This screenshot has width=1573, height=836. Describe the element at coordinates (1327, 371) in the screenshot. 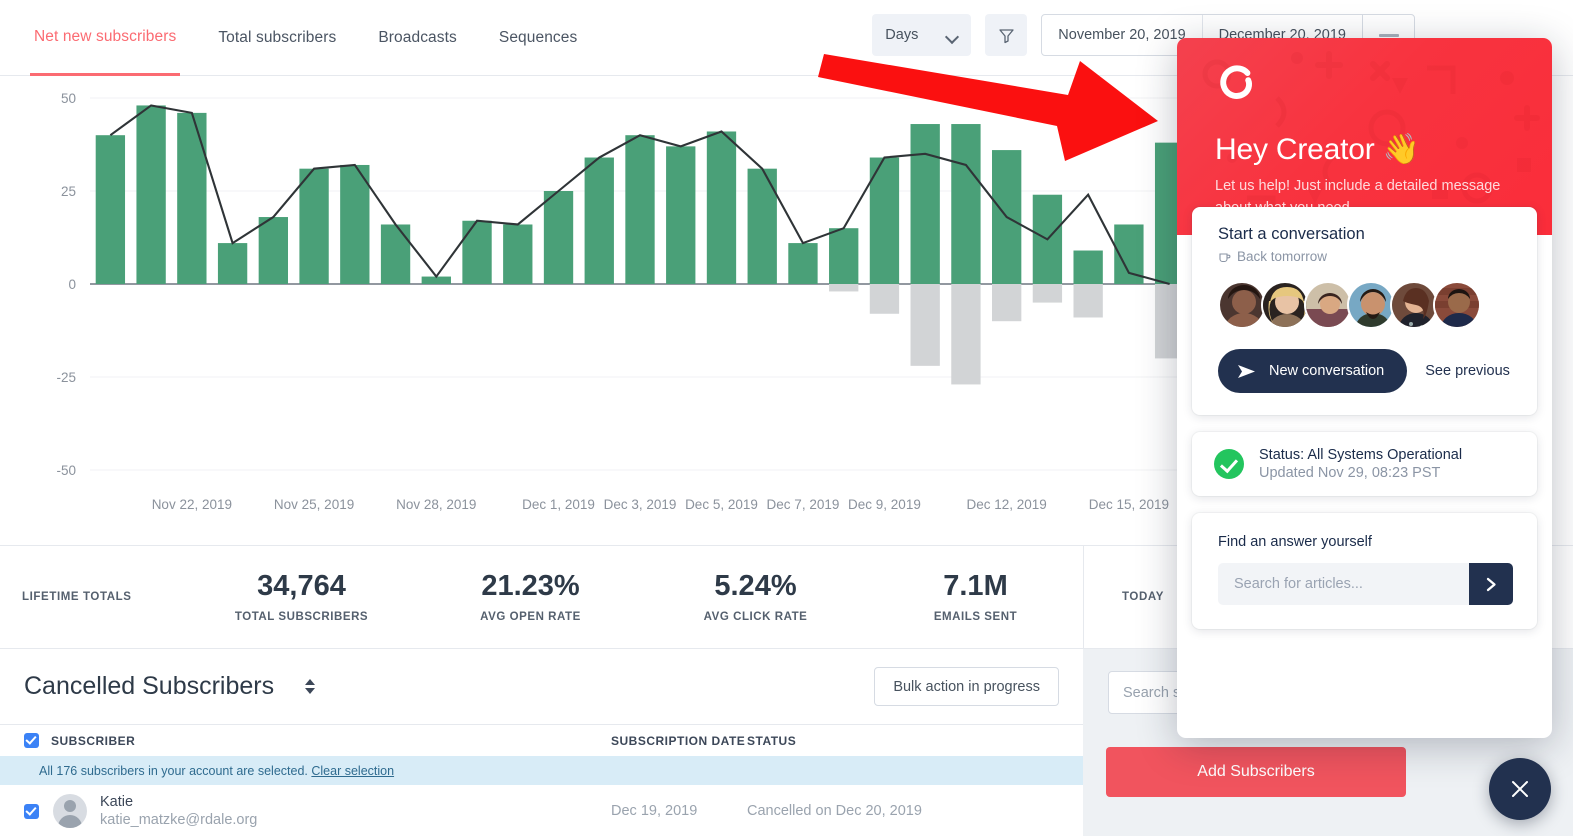

I see `new-conversation-label: New conversation` at that location.